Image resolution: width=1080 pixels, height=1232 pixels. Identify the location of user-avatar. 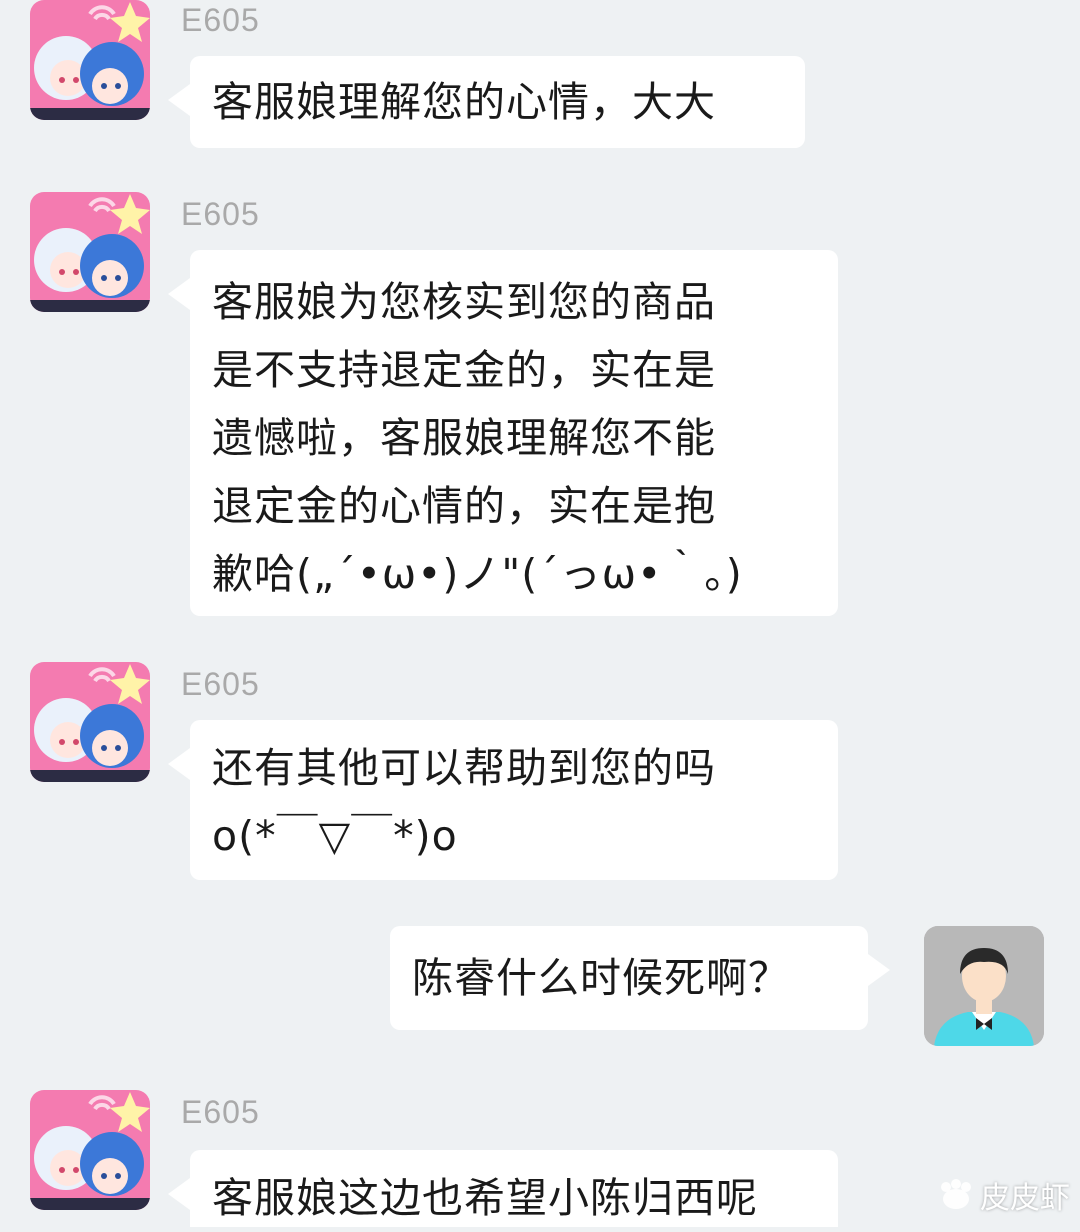
(984, 986).